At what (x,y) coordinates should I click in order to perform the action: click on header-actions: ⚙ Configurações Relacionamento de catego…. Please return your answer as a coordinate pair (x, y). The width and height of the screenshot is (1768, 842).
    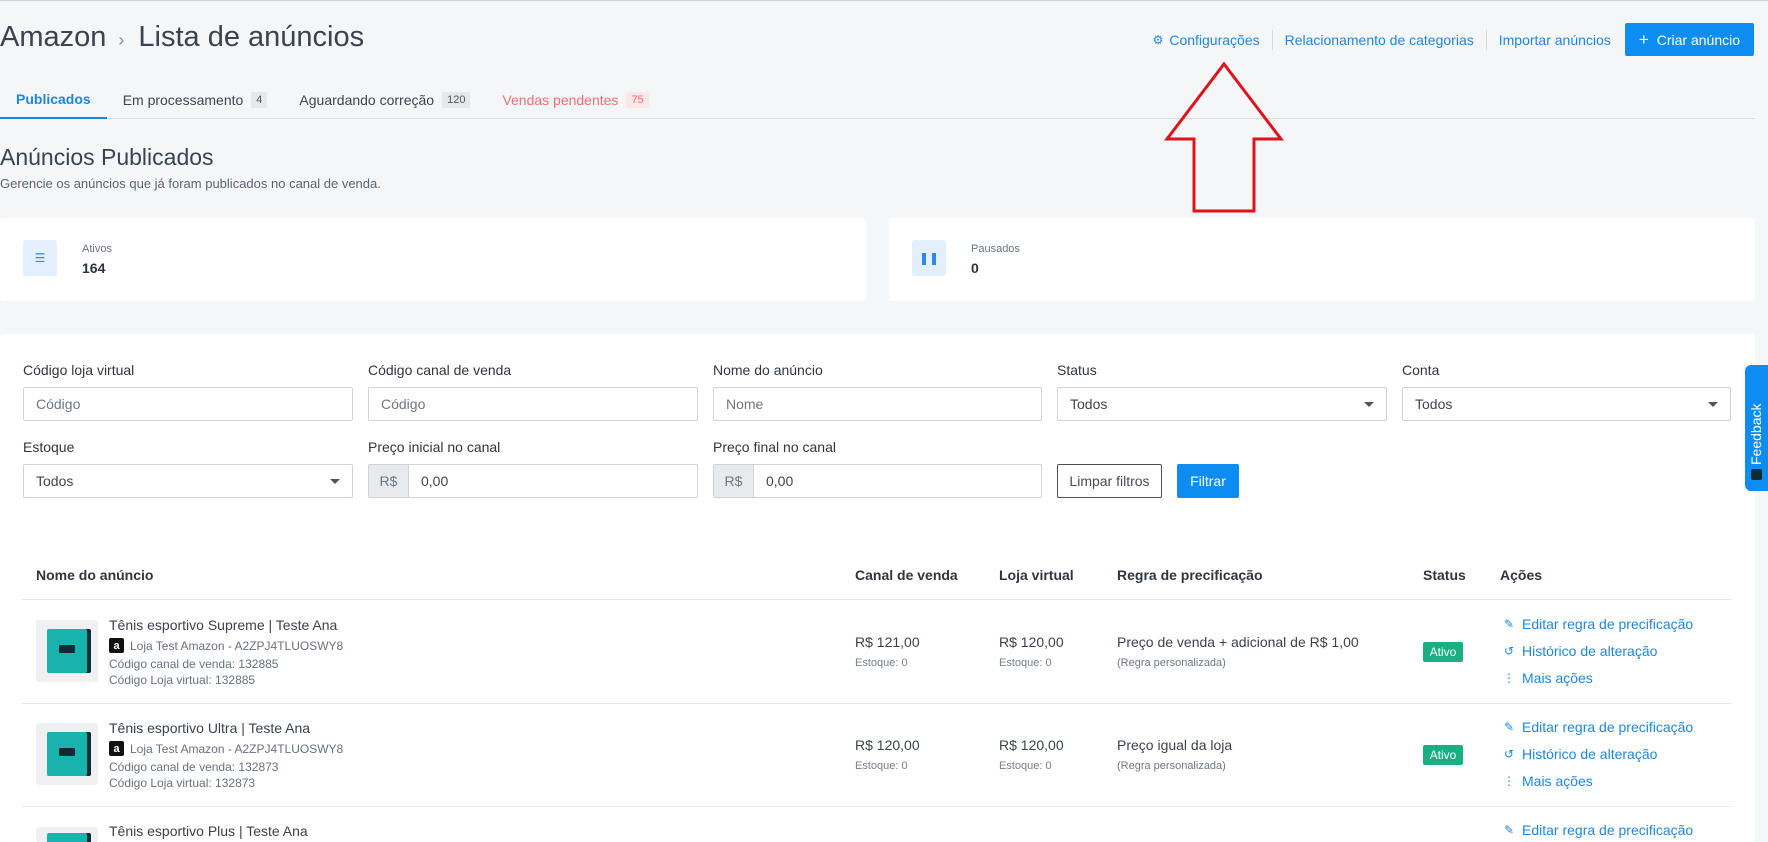
    Looking at the image, I should click on (1447, 39).